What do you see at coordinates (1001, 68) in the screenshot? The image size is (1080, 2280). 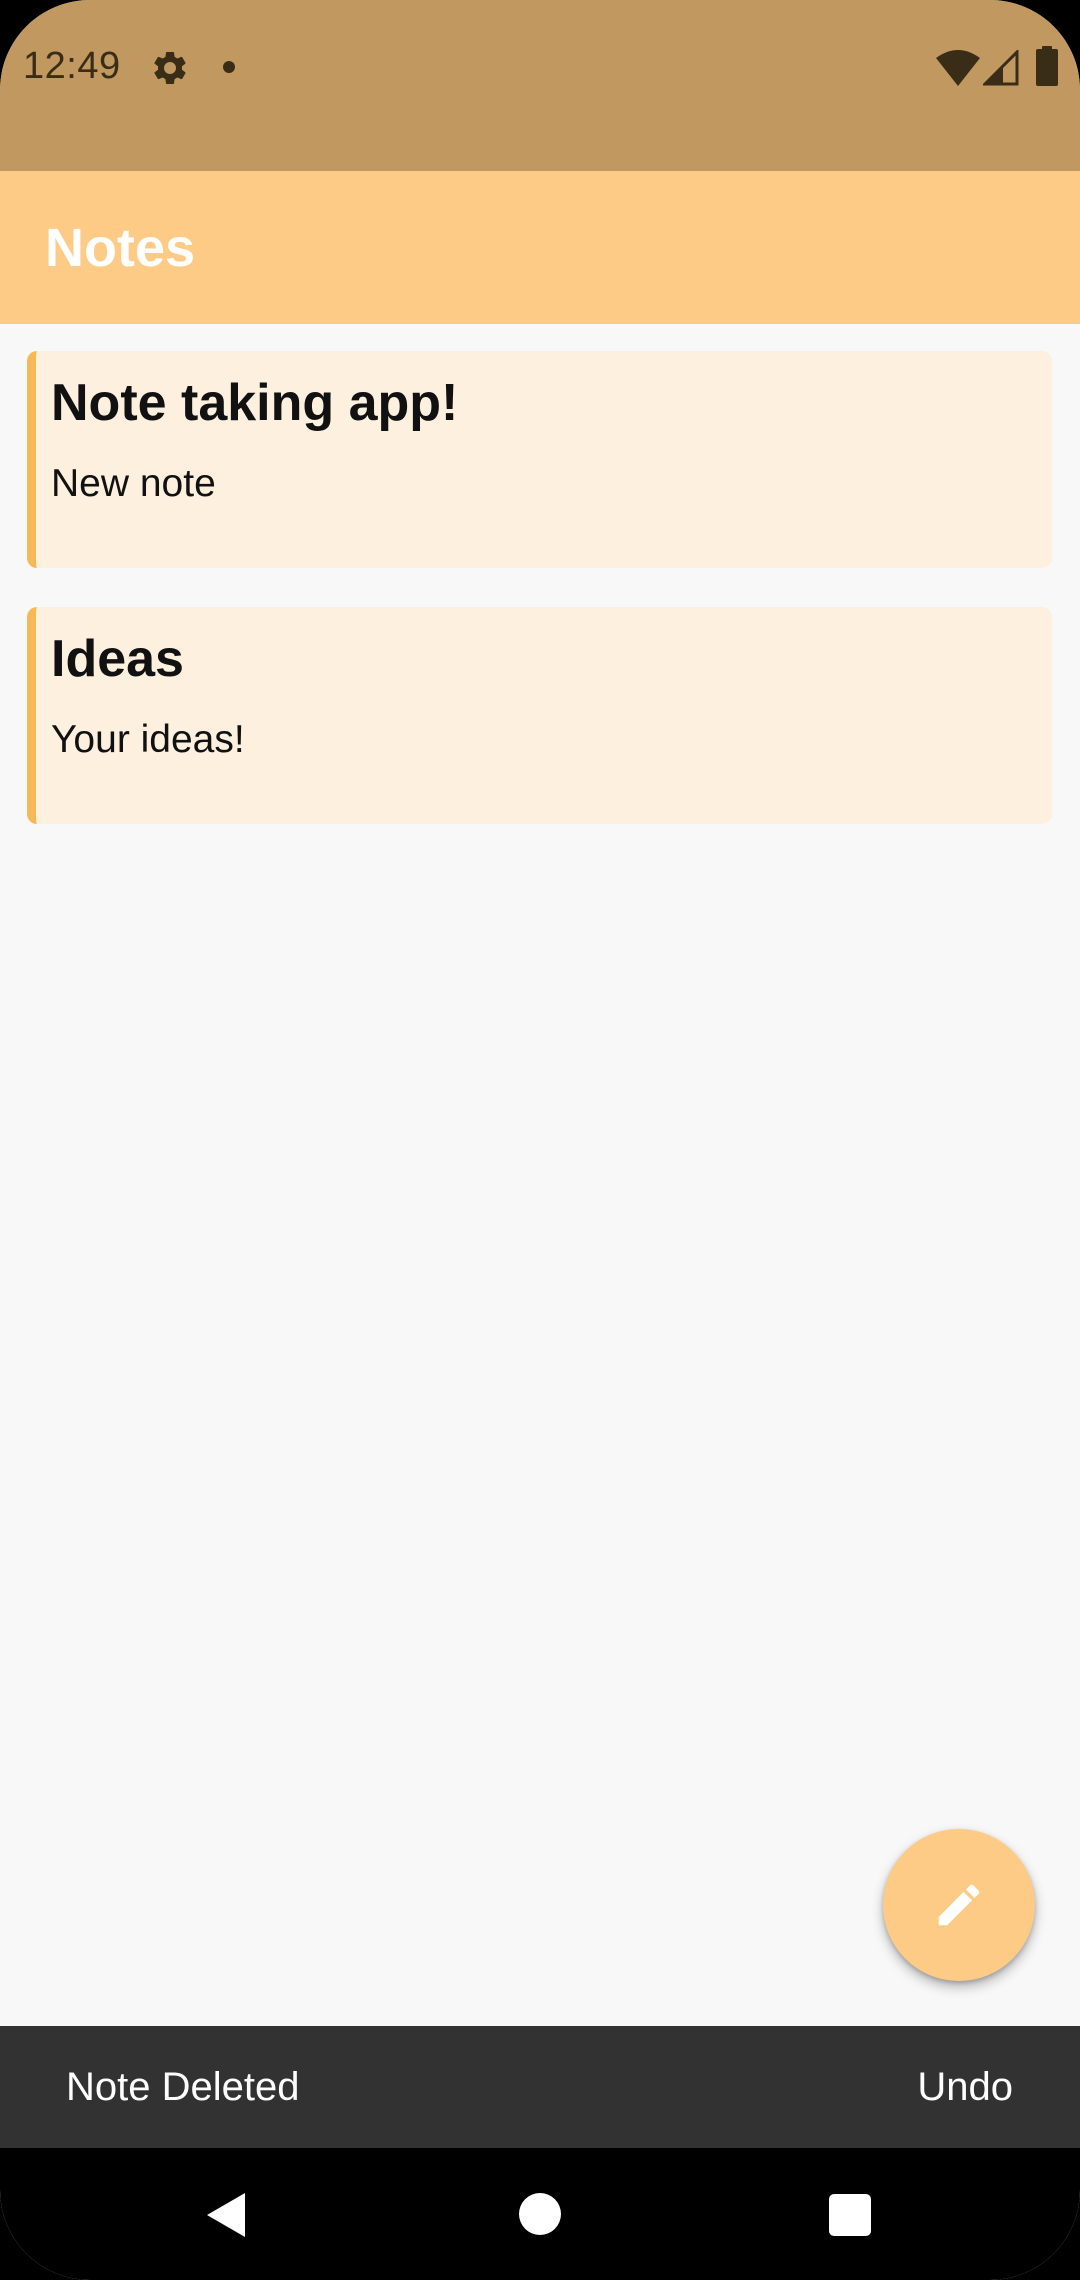 I see `signal-icon` at bounding box center [1001, 68].